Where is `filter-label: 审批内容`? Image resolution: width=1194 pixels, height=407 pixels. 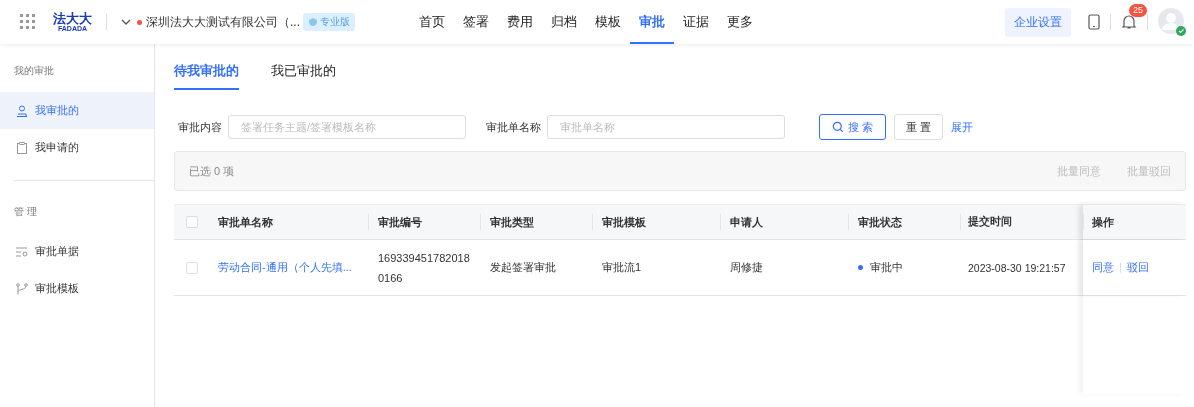
filter-label: 审批内容 is located at coordinates (200, 127).